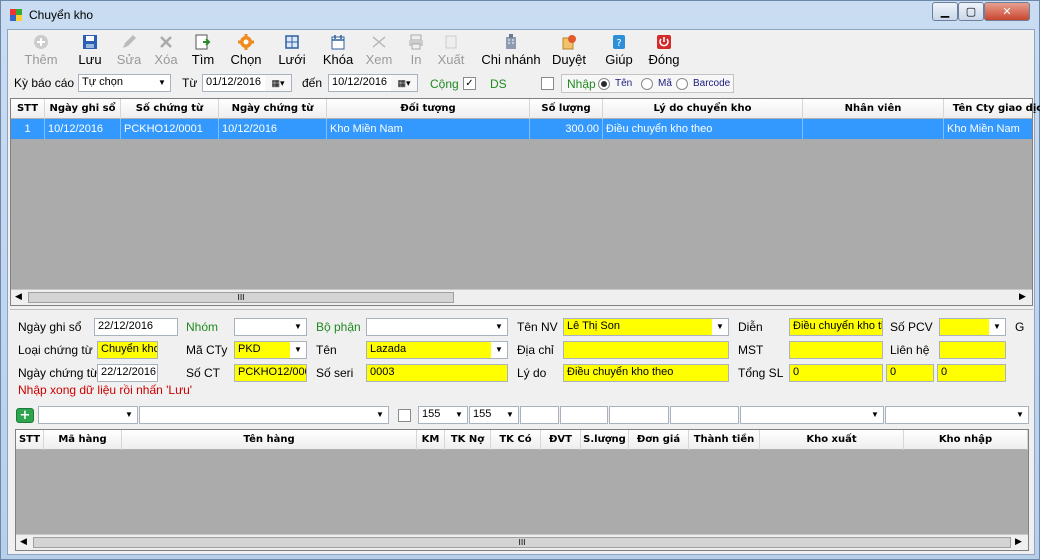  I want to click on so-seri-field: 0003, so click(437, 373).